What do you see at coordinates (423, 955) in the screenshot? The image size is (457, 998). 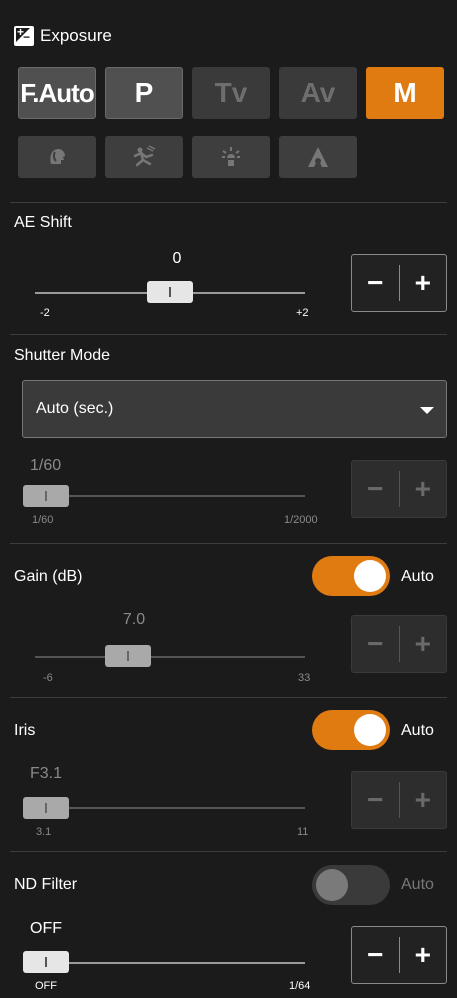 I see `nd-filter-plus-button: +` at bounding box center [423, 955].